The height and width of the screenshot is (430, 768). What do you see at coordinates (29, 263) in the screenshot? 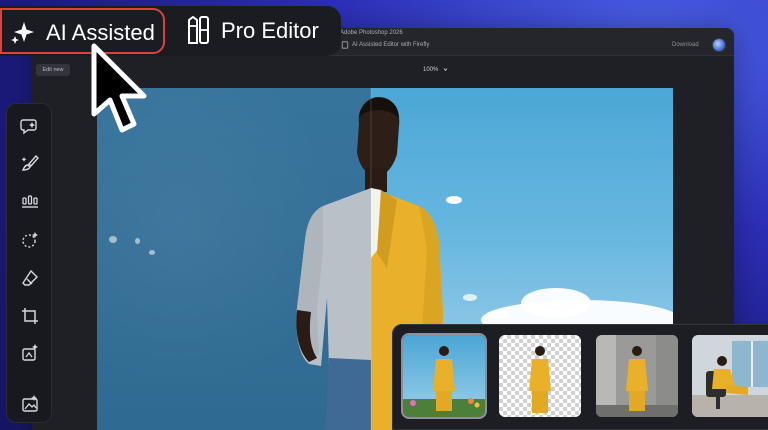
I see `left-toolbar` at bounding box center [29, 263].